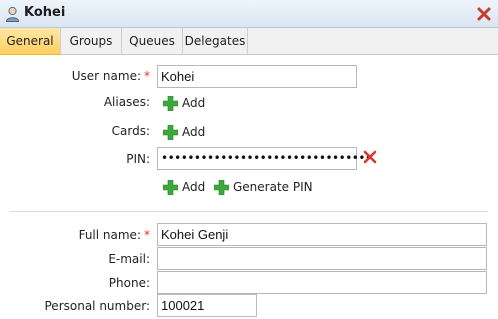 This screenshot has height=319, width=498. Describe the element at coordinates (194, 103) in the screenshot. I see `add-alias-label: Add` at that location.